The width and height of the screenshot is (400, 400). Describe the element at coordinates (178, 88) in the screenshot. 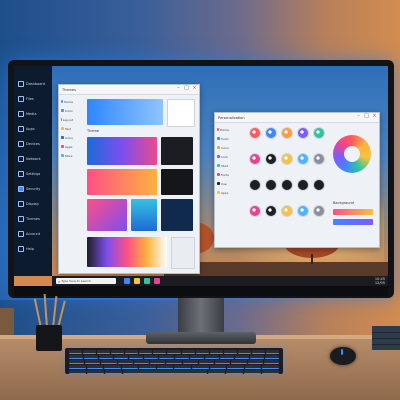

I see `minimize-icon: –` at that location.